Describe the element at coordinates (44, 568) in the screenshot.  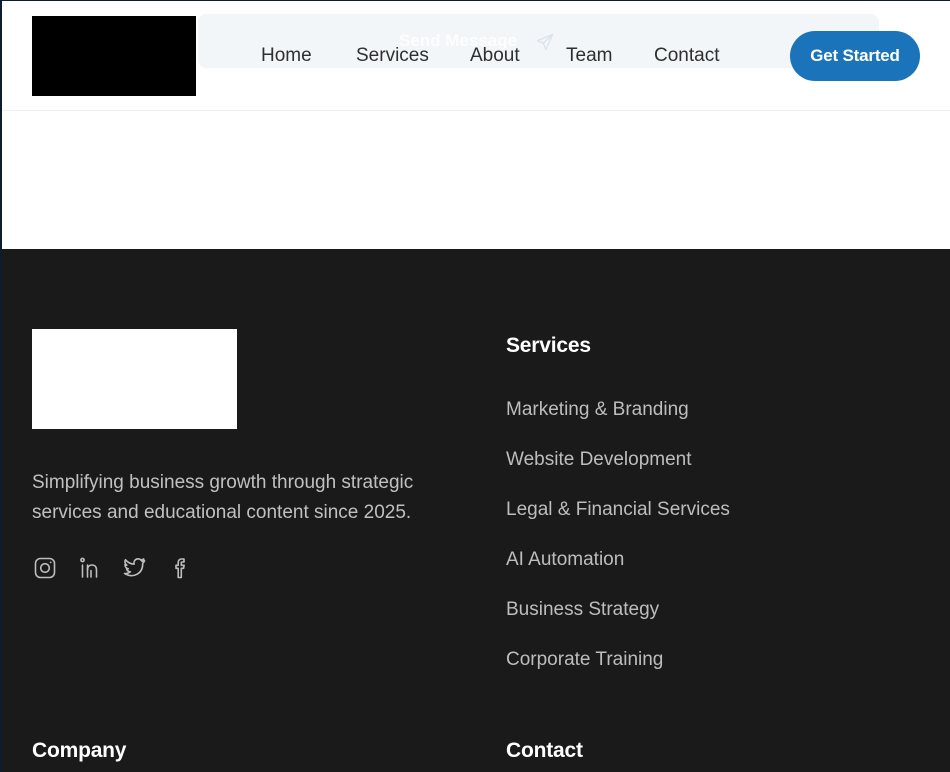
I see `instagram-icon` at that location.